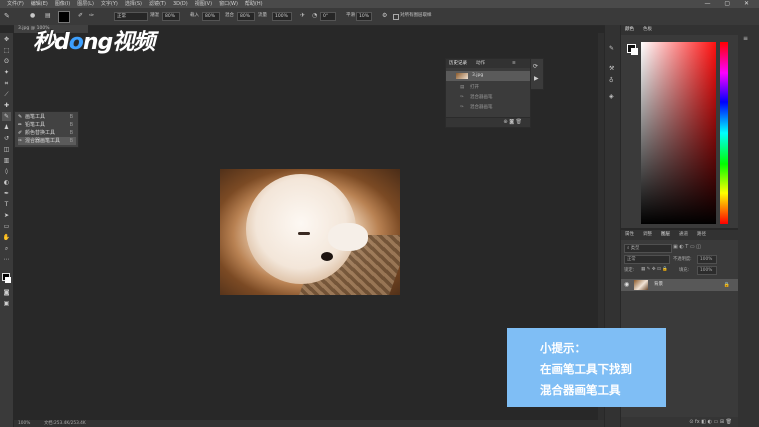 This screenshot has width=759, height=427. I want to click on zoom-tool-icon: ⌕, so click(6, 248).